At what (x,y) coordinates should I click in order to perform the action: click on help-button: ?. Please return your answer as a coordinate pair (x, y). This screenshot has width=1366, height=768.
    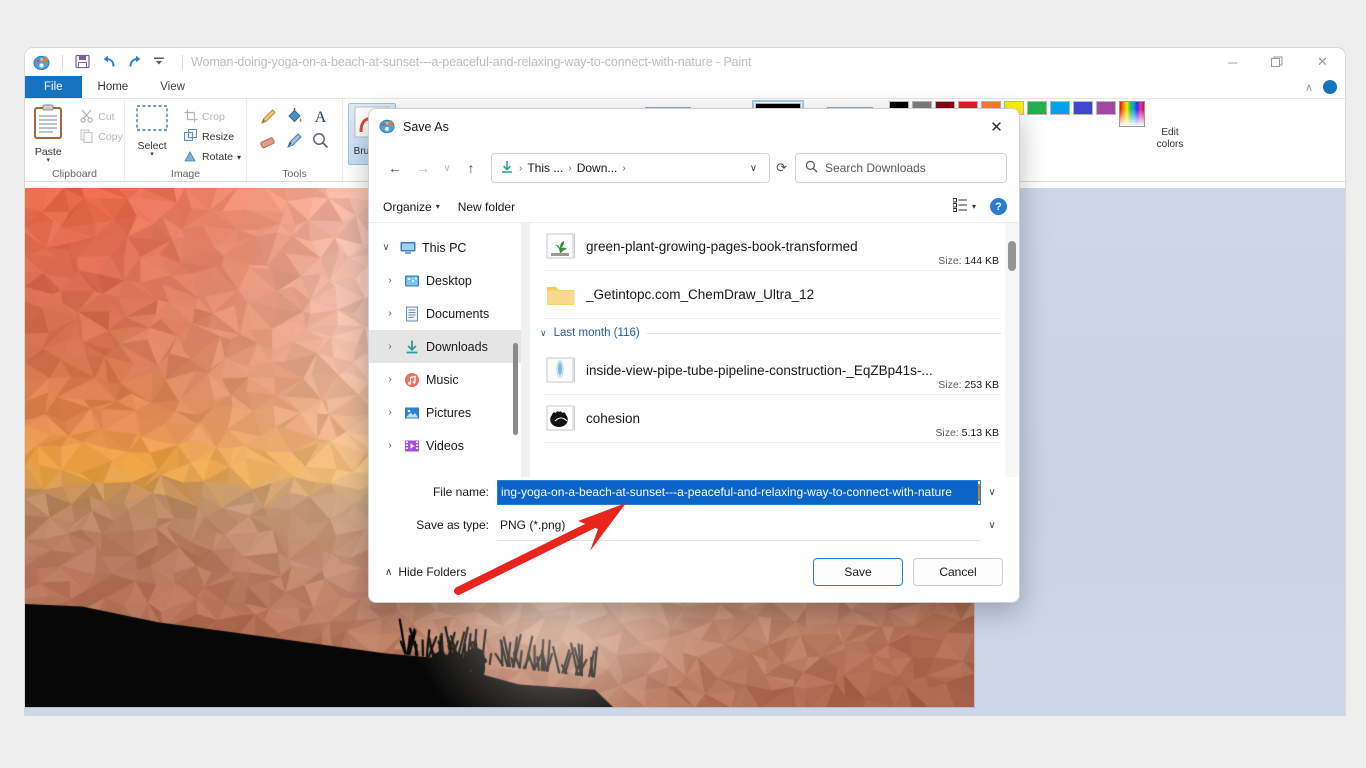
    Looking at the image, I should click on (998, 206).